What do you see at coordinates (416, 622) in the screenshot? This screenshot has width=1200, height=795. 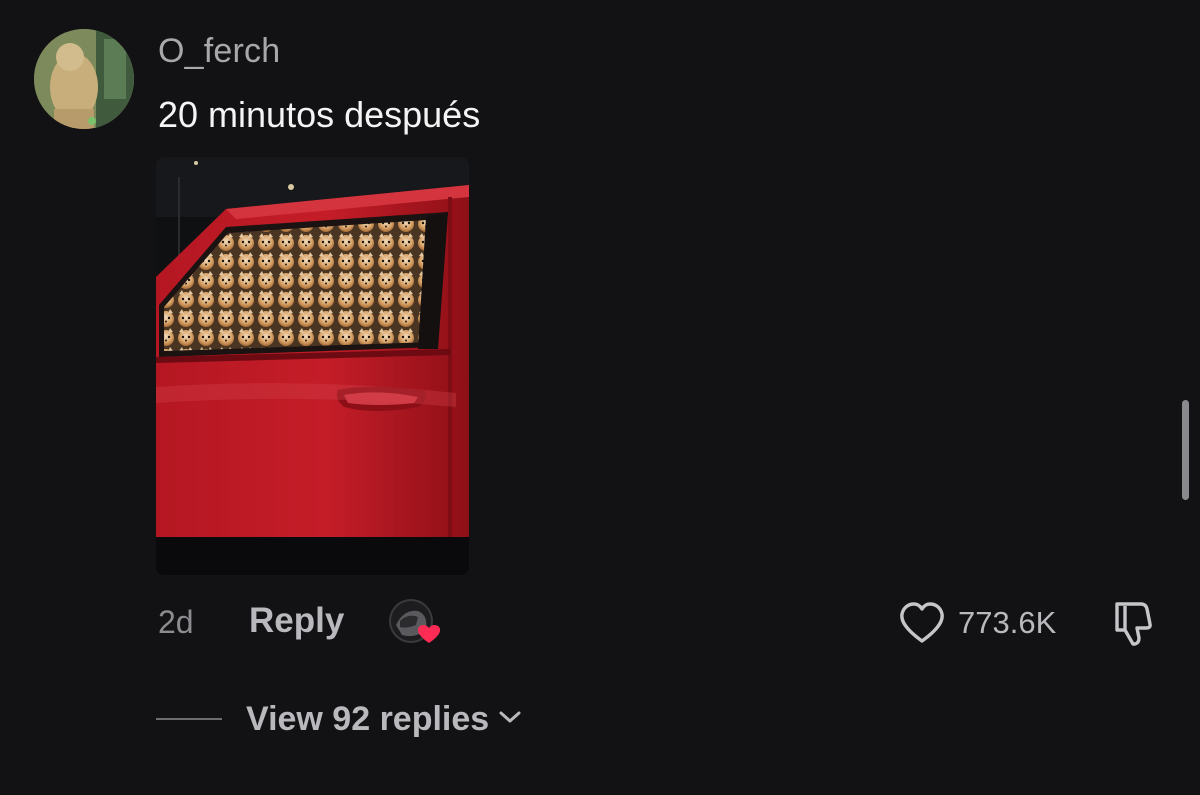 I see `creator-liked-heart-icon` at bounding box center [416, 622].